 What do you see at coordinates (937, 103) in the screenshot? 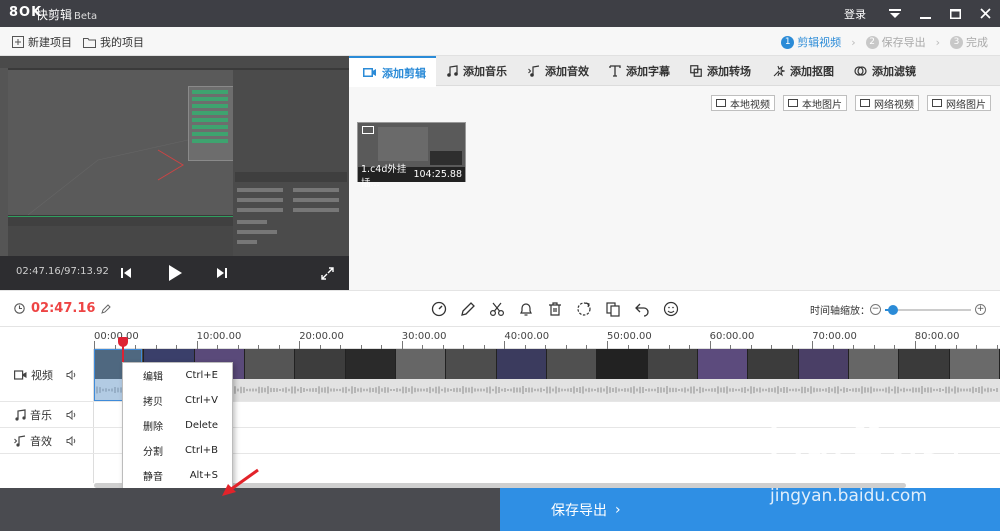
I see `online-image-icon` at bounding box center [937, 103].